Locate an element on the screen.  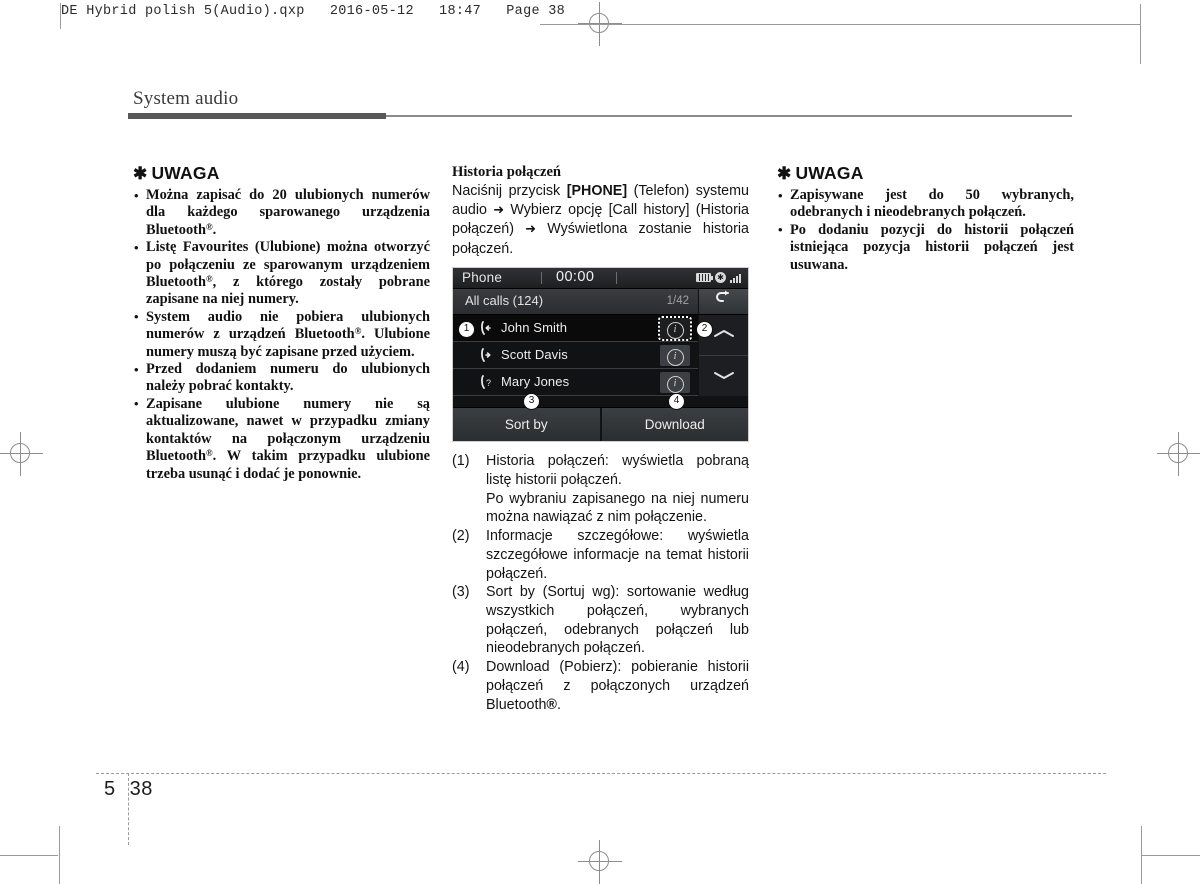
device-clock: 00:00 is located at coordinates (575, 277).